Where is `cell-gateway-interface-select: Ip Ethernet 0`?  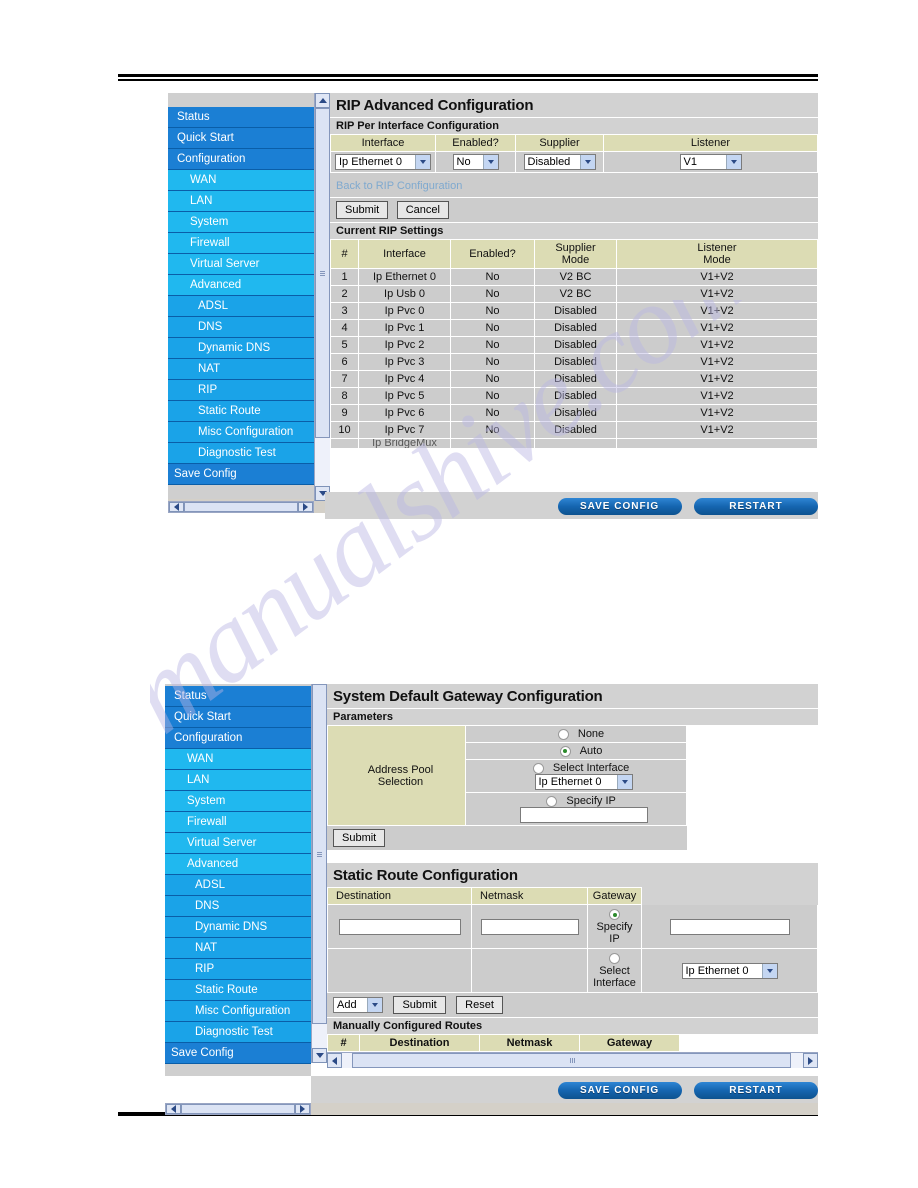
cell-gateway-interface-select: Ip Ethernet 0 is located at coordinates (729, 971).